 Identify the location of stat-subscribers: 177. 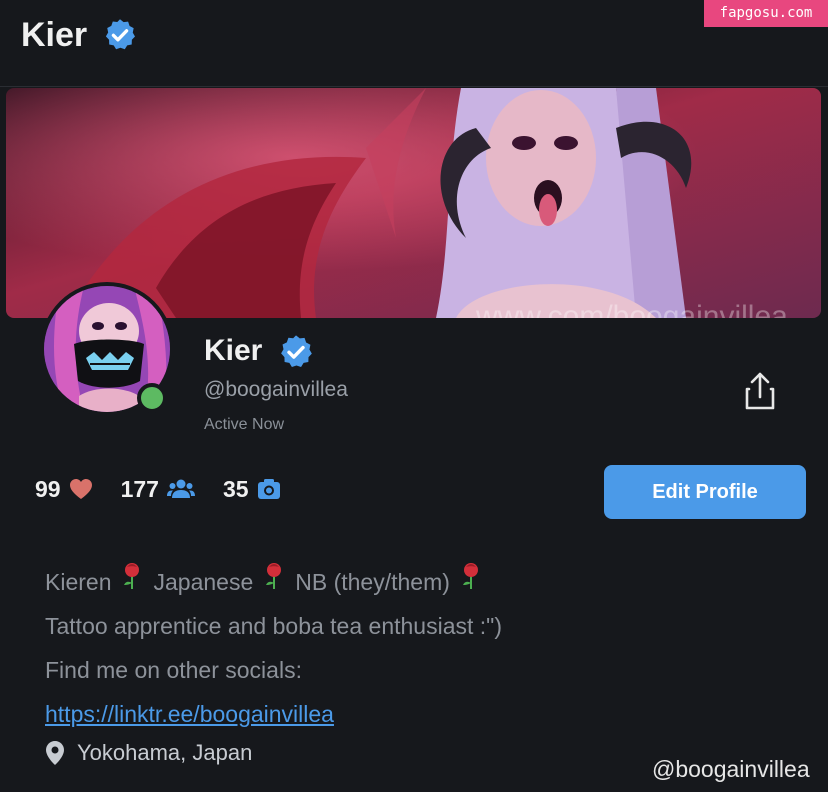
(158, 489).